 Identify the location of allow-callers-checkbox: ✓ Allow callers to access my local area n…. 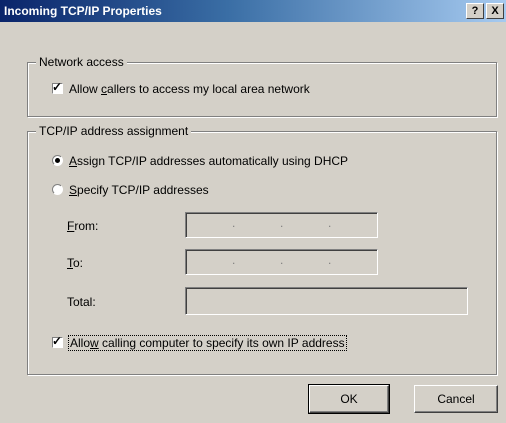
(181, 88).